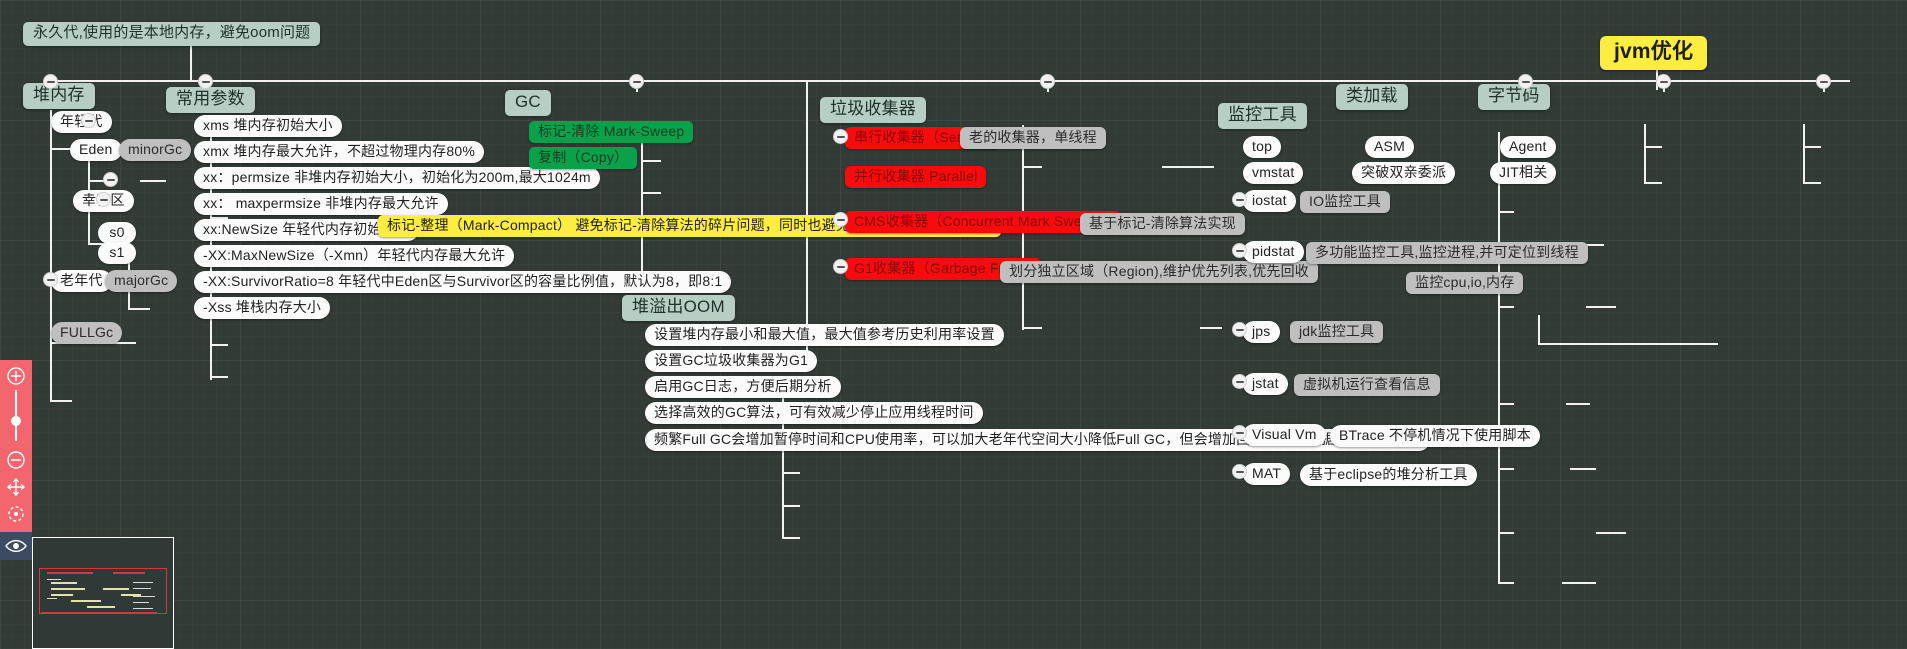 Image resolution: width=1907 pixels, height=649 pixels. I want to click on node-param-xss: -Xss 堆栈内存大小, so click(262, 308).